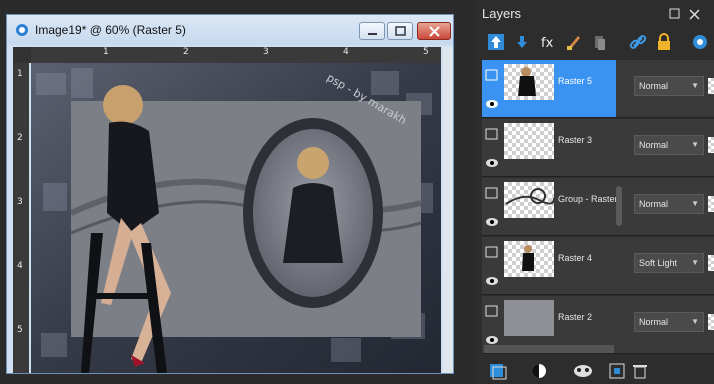 This screenshot has width=714, height=384. I want to click on layer-row-raster-3: Raster 3 Normal ▼, so click(598, 148).